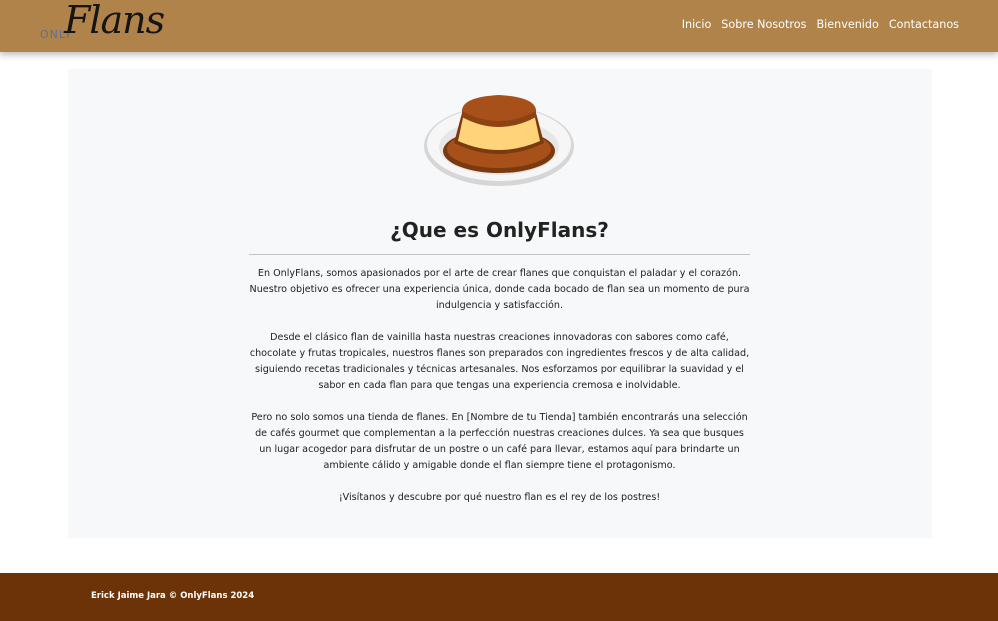 Image resolution: width=998 pixels, height=621 pixels. What do you see at coordinates (499, 230) in the screenshot?
I see `page-title: ¿Que es OnlyFlans?` at bounding box center [499, 230].